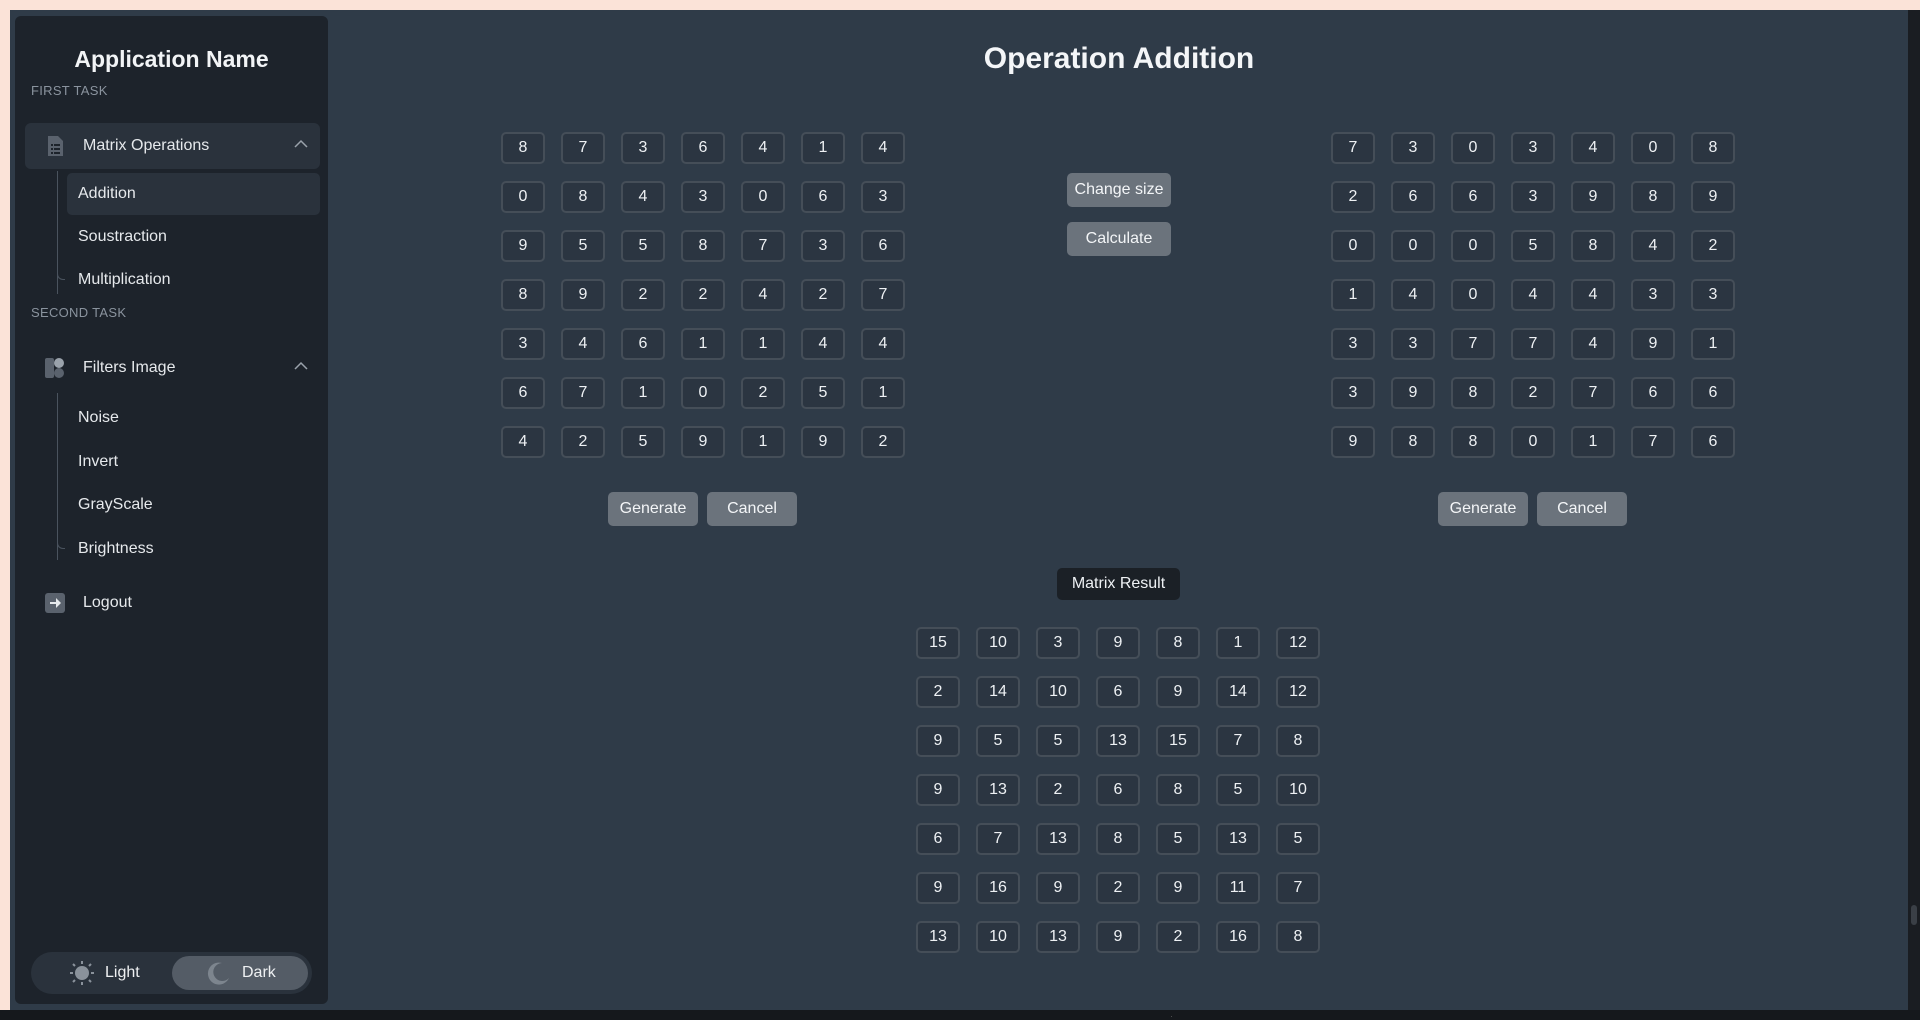 This screenshot has height=1020, width=1920. I want to click on generate-button-b: Generate, so click(1483, 509).